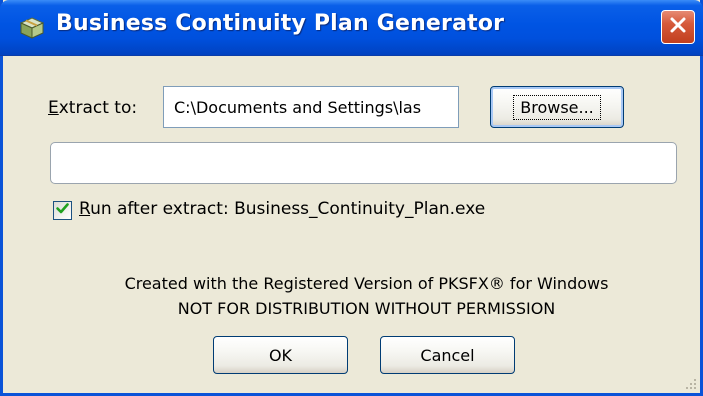 This screenshot has width=703, height=396. I want to click on close-icon, so click(678, 27).